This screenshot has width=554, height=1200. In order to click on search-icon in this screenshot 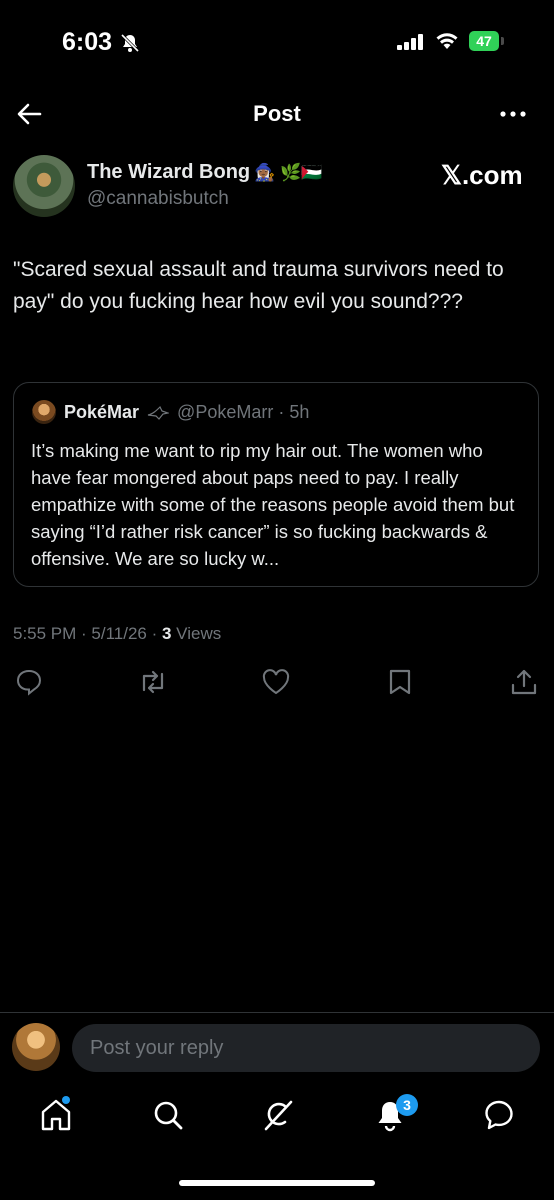, I will do `click(168, 1115)`.